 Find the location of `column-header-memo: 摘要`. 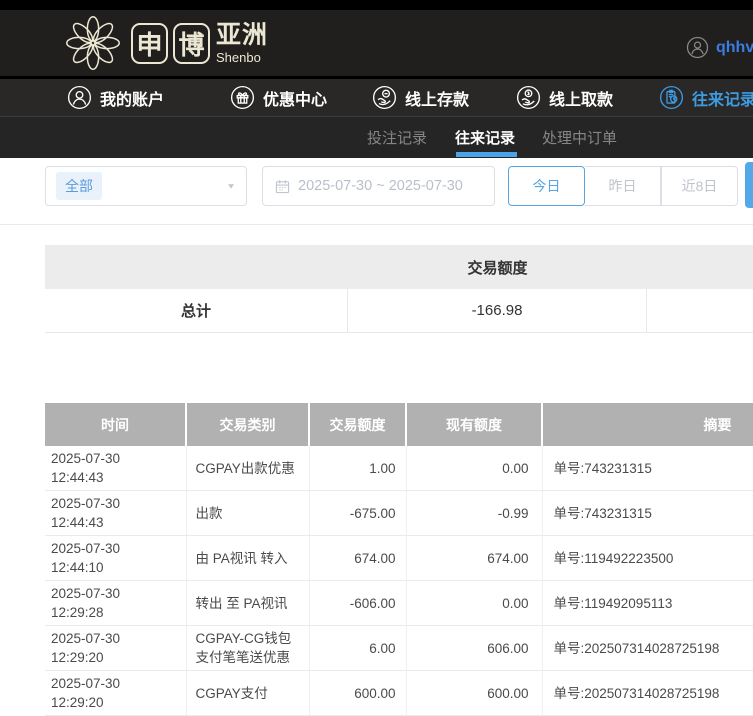

column-header-memo: 摘要 is located at coordinates (647, 424).